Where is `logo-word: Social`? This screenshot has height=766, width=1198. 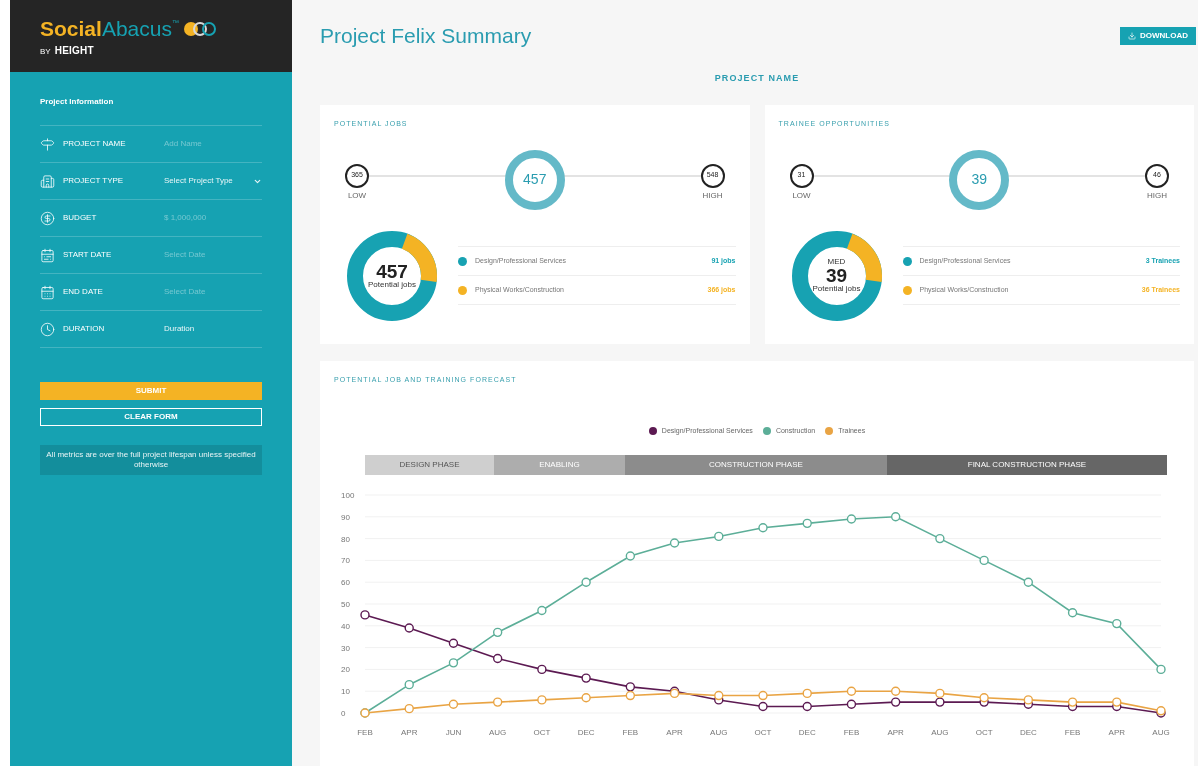 logo-word: Social is located at coordinates (71, 28).